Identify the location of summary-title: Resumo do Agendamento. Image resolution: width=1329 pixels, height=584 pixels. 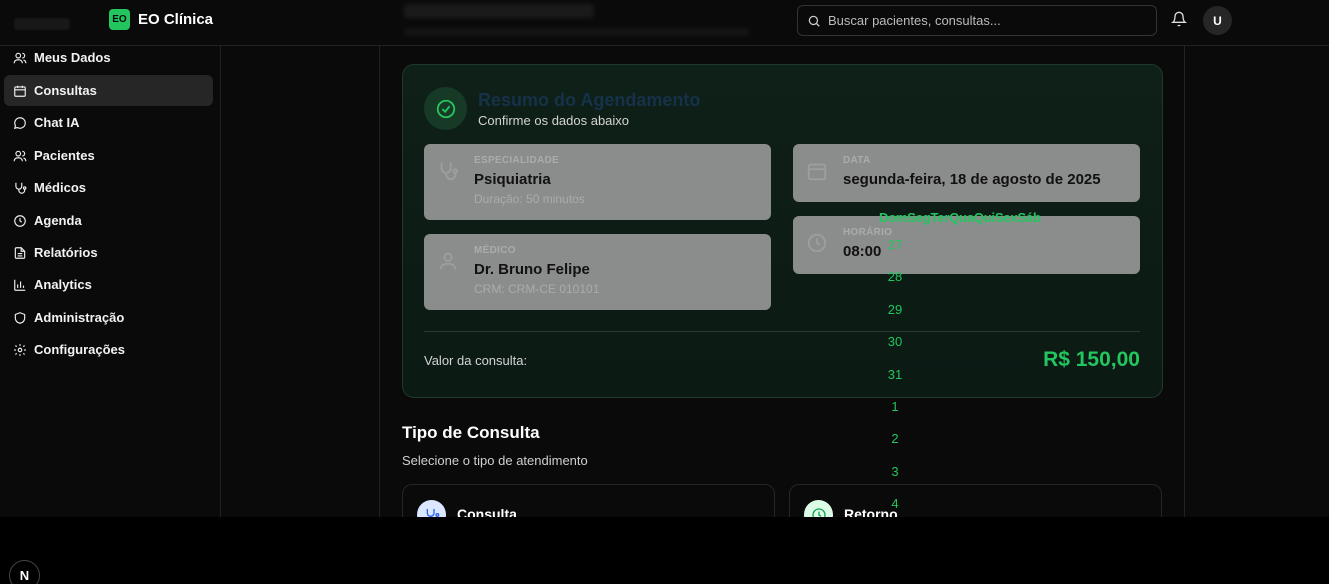
(589, 100).